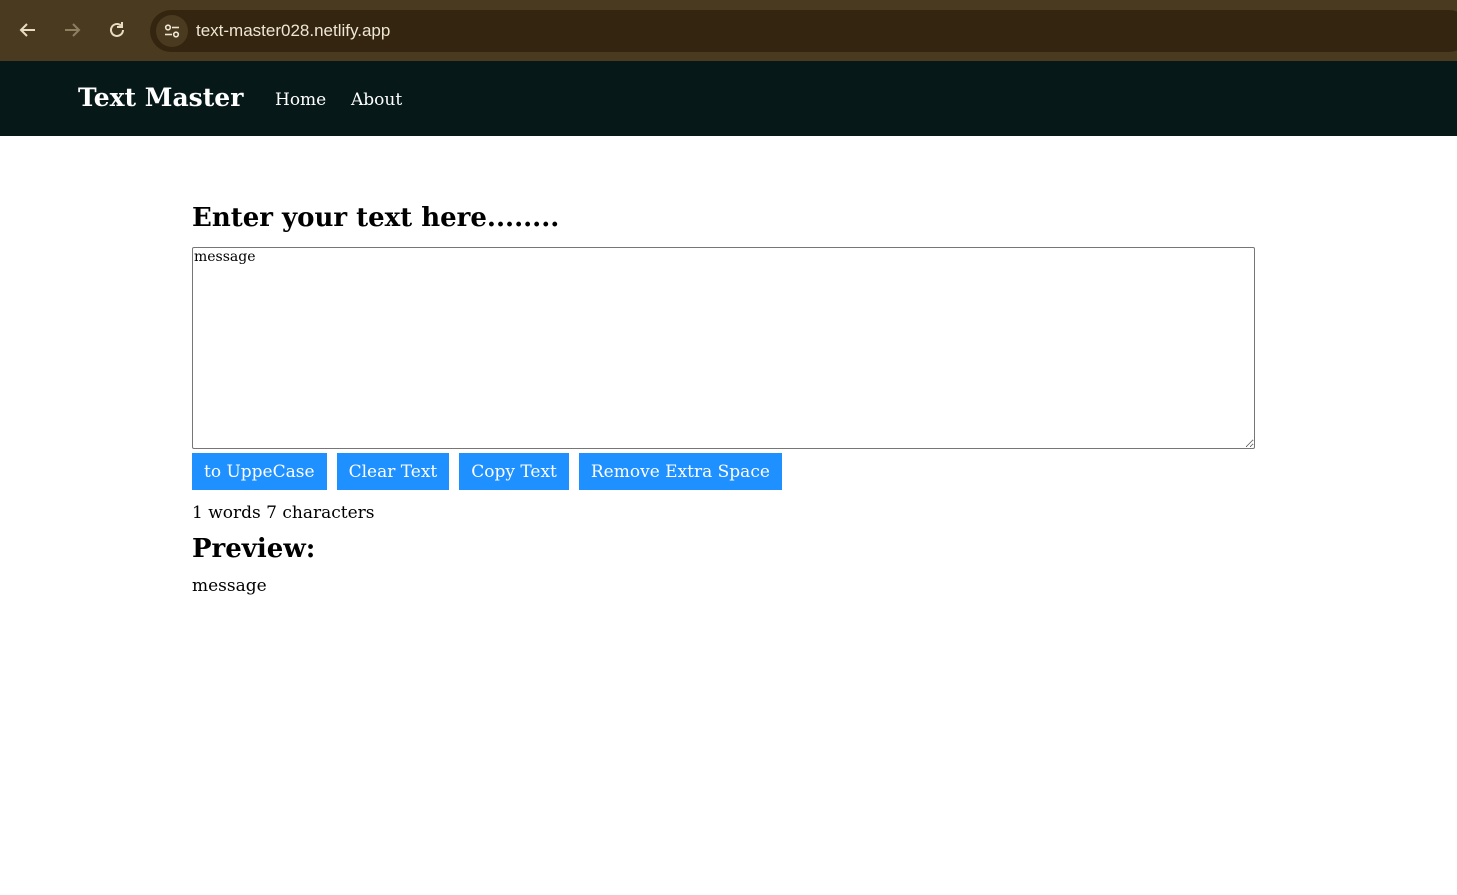  What do you see at coordinates (680, 471) in the screenshot?
I see `remove-extra-space-button: Remove Extra Space` at bounding box center [680, 471].